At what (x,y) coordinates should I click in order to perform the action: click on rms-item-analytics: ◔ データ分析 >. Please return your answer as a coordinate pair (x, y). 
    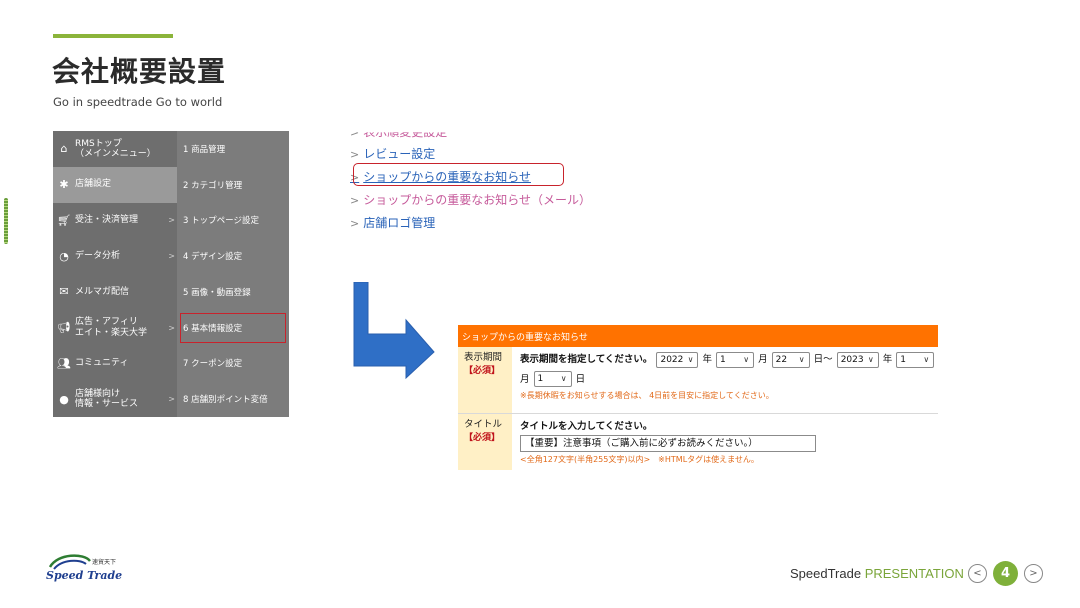
    Looking at the image, I should click on (115, 256).